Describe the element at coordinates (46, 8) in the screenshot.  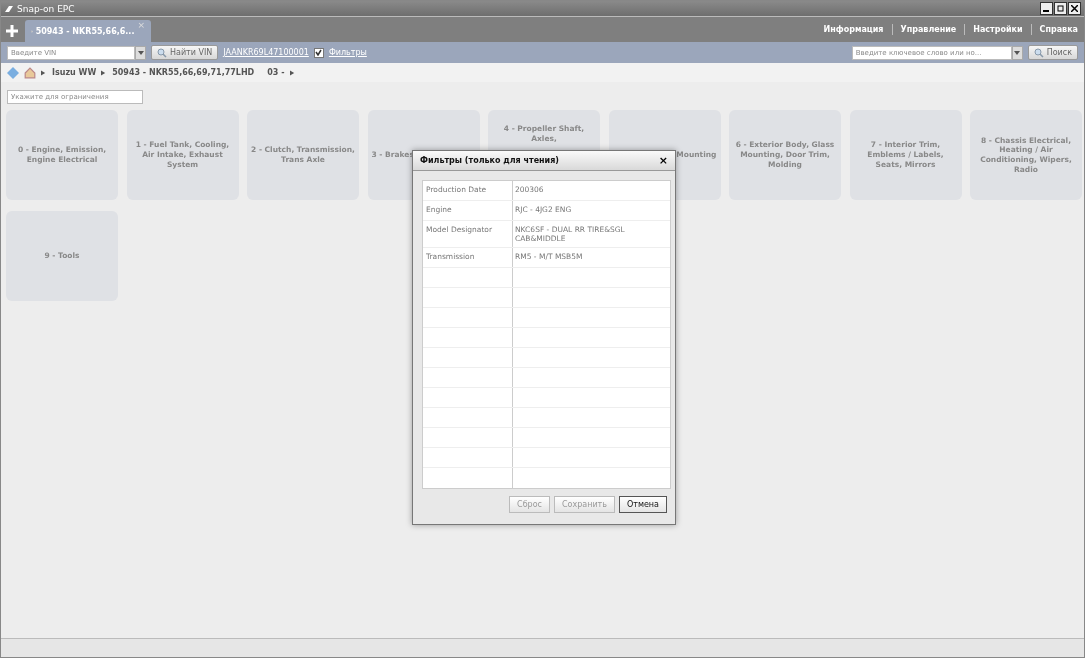
I see `window-title: Snap-on EPC` at that location.